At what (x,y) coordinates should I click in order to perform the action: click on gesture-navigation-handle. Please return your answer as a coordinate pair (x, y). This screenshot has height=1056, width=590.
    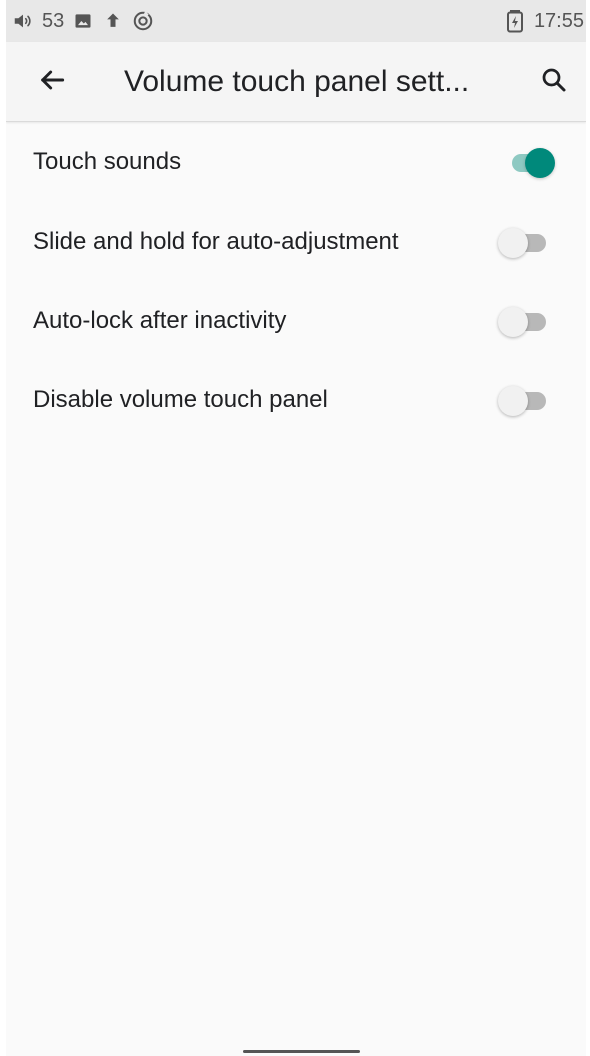
    Looking at the image, I should click on (301, 1051).